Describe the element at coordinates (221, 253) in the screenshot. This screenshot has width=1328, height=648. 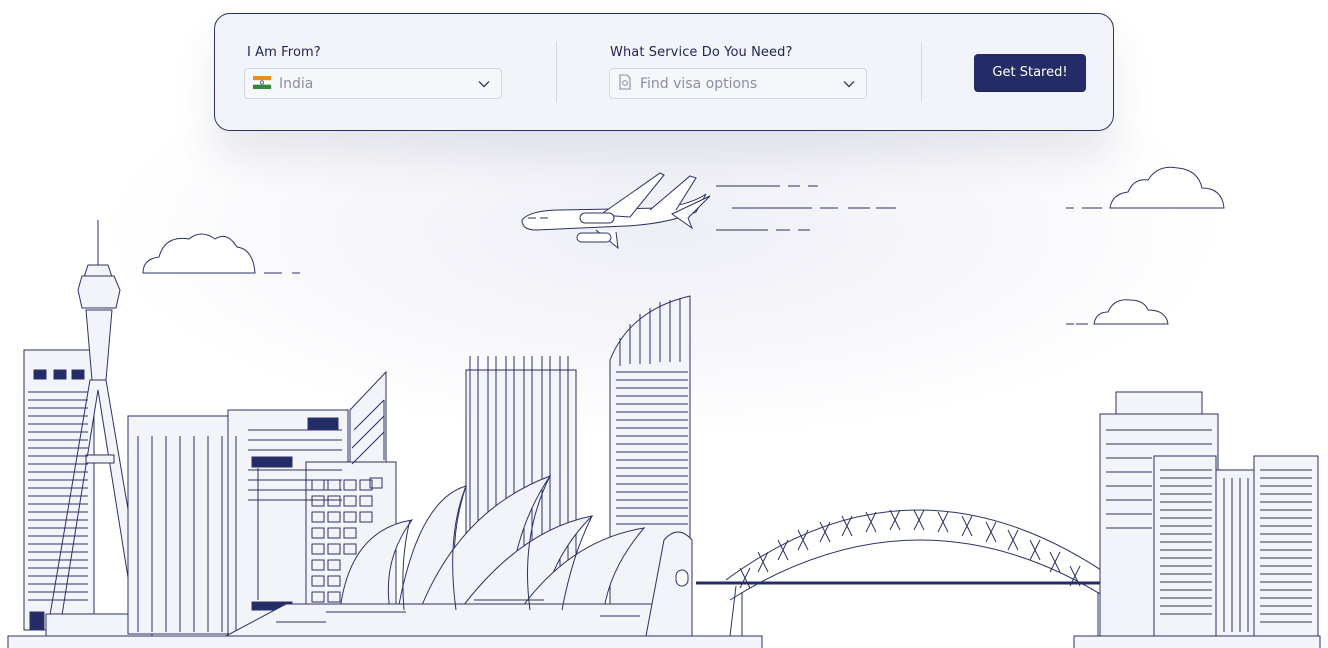
I see `cloud-left` at that location.